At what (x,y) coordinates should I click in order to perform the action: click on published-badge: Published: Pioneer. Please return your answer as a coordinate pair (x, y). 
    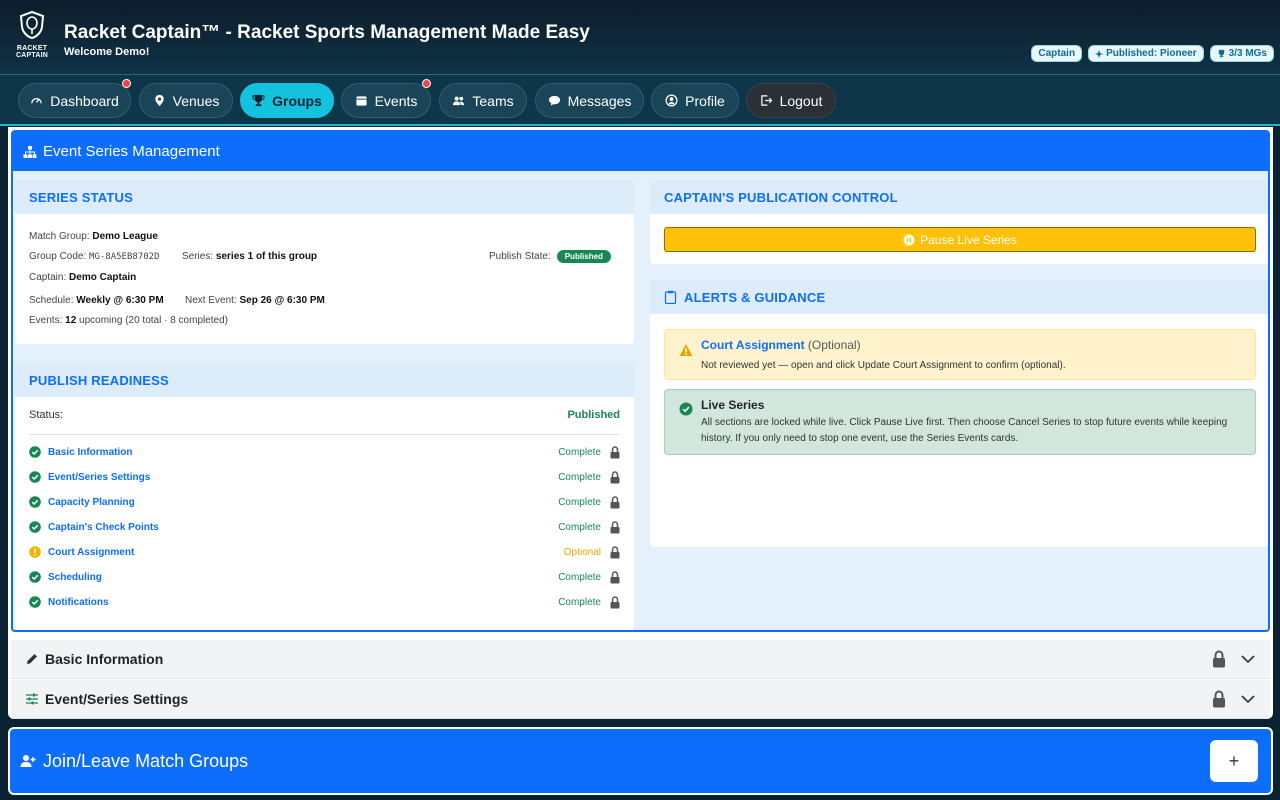
    Looking at the image, I should click on (1146, 53).